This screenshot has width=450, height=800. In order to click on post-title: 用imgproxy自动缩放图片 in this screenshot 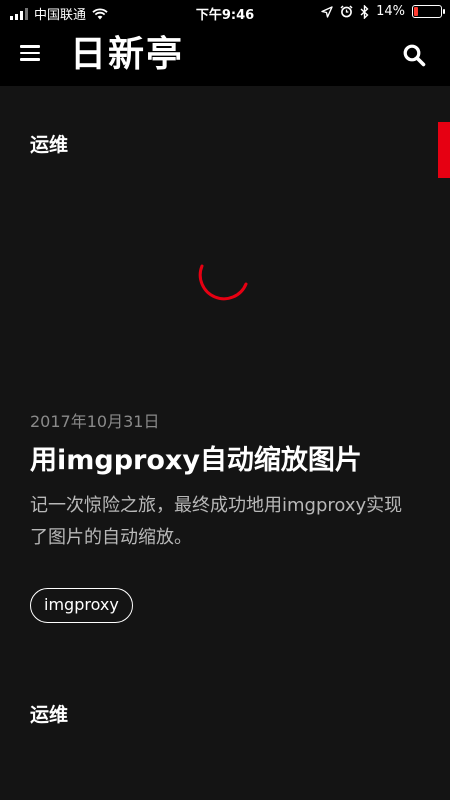, I will do `click(230, 461)`.